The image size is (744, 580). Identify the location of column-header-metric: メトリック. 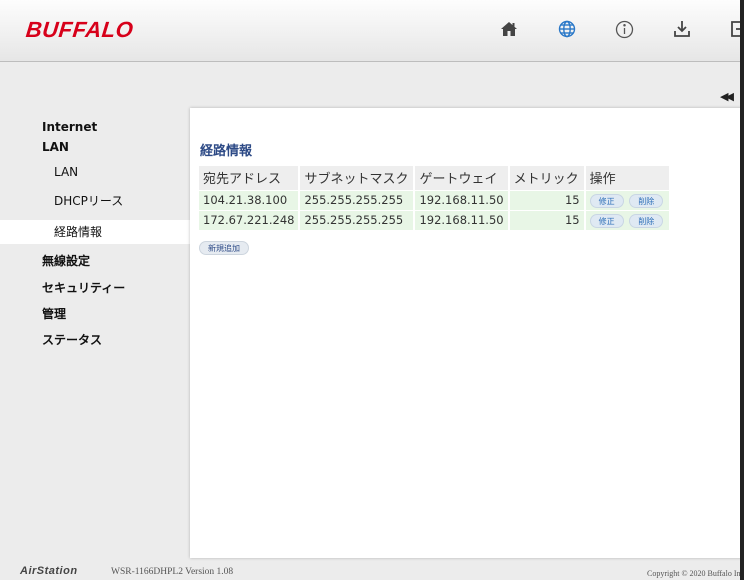
(547, 178).